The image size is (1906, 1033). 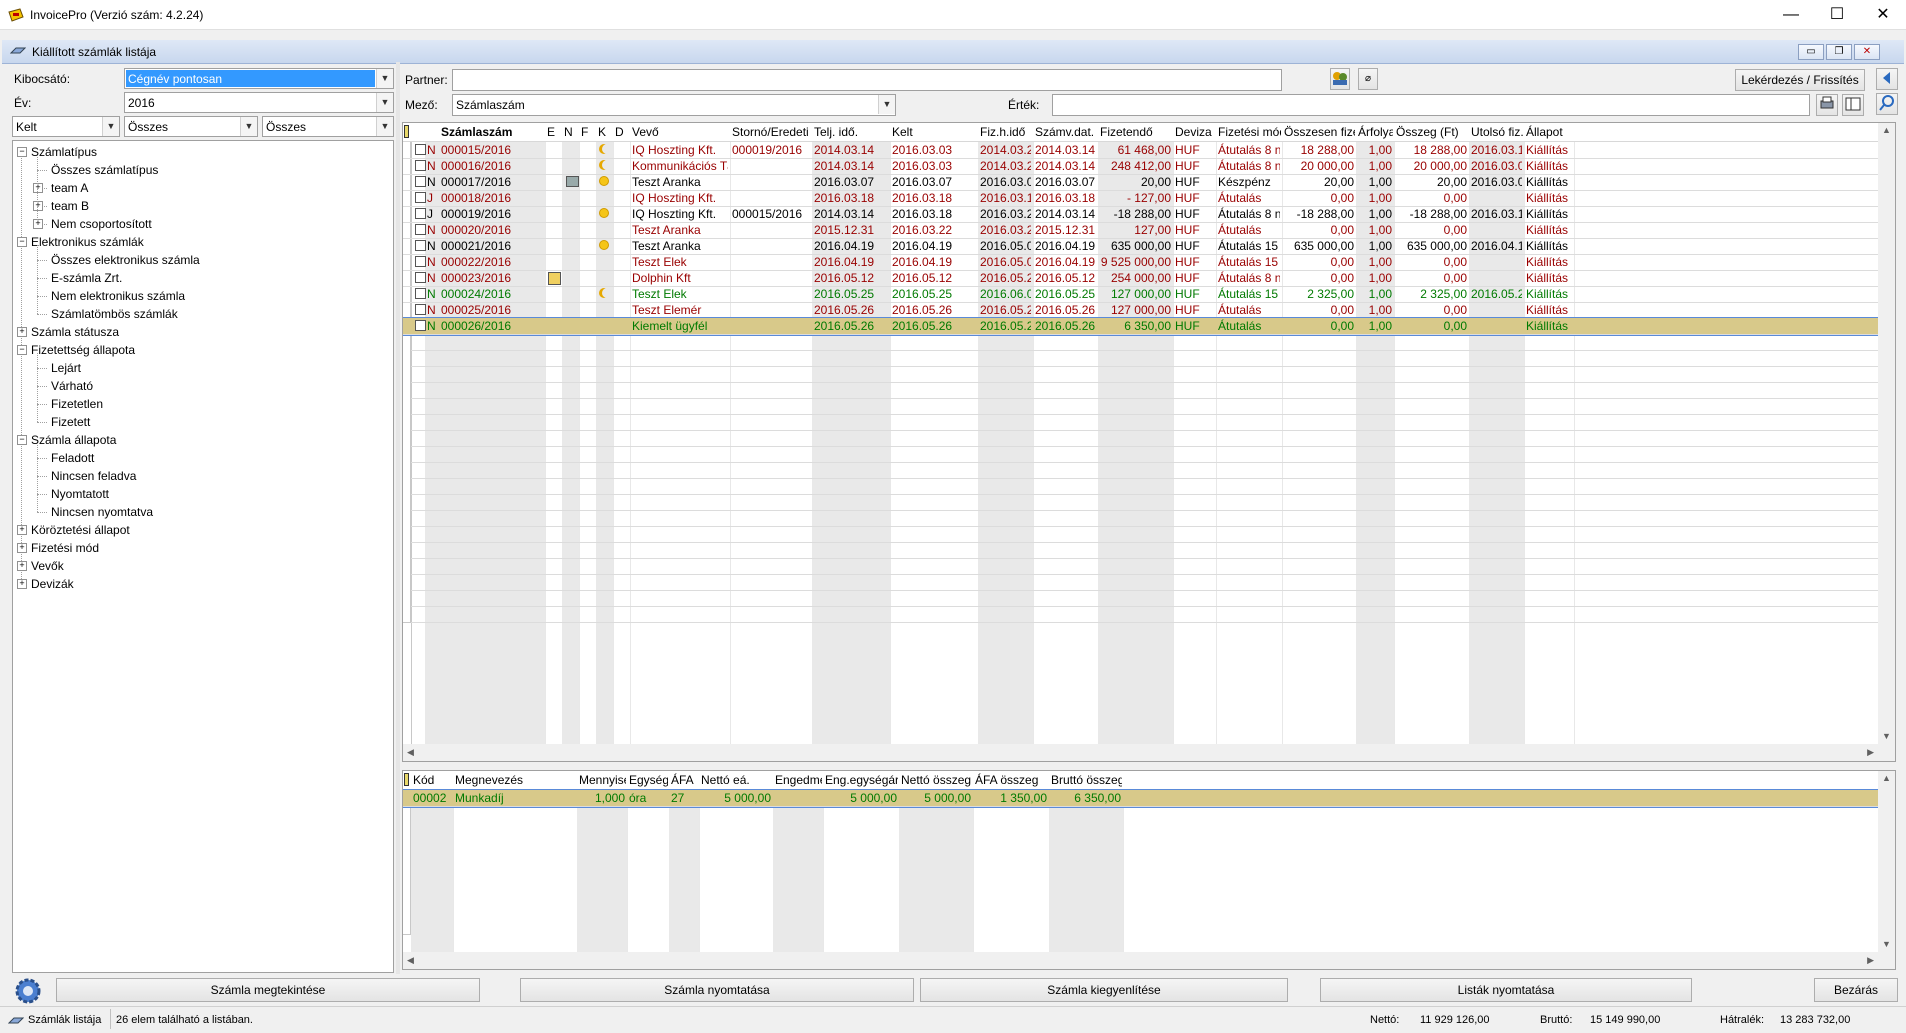 I want to click on column-header: E, so click(x=554, y=132).